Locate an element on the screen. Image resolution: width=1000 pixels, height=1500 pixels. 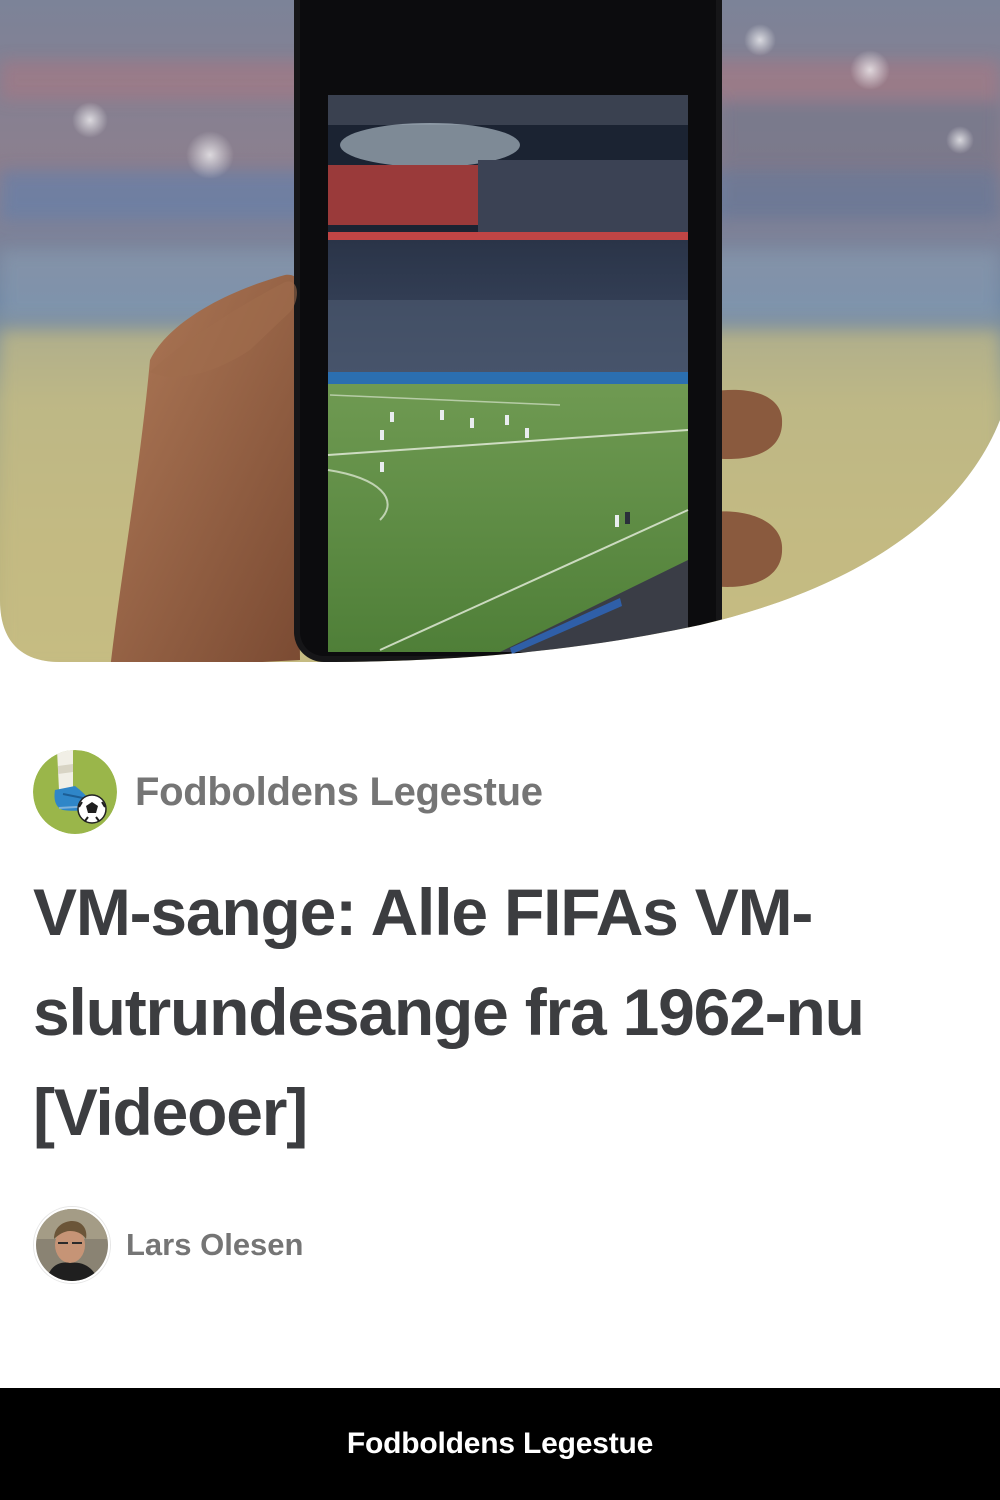
author-avatar is located at coordinates (72, 1245).